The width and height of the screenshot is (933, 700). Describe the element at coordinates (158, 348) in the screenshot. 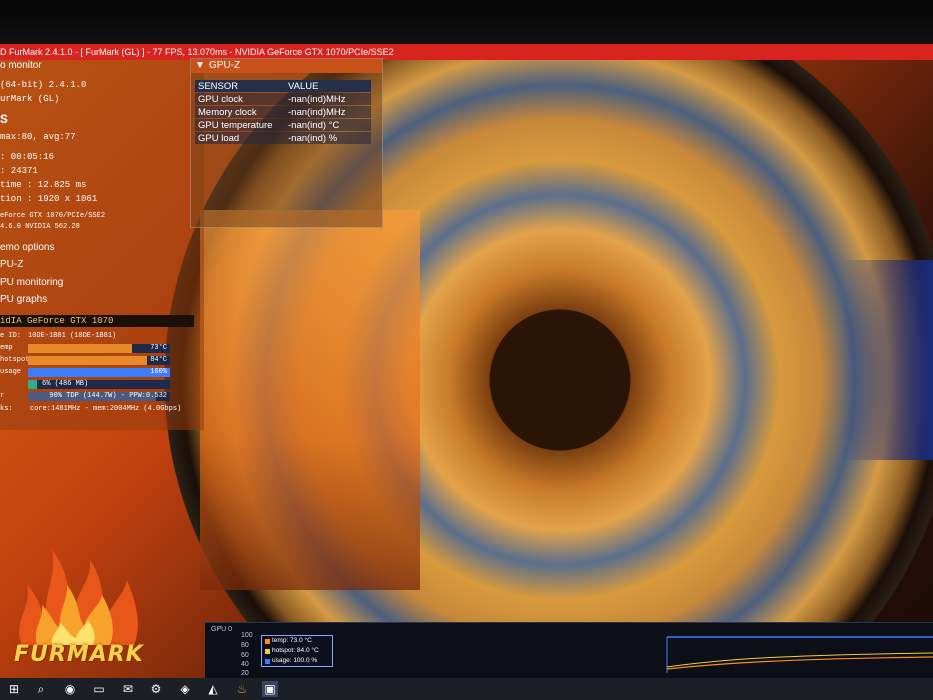

I see `temp-value: 73°C` at that location.